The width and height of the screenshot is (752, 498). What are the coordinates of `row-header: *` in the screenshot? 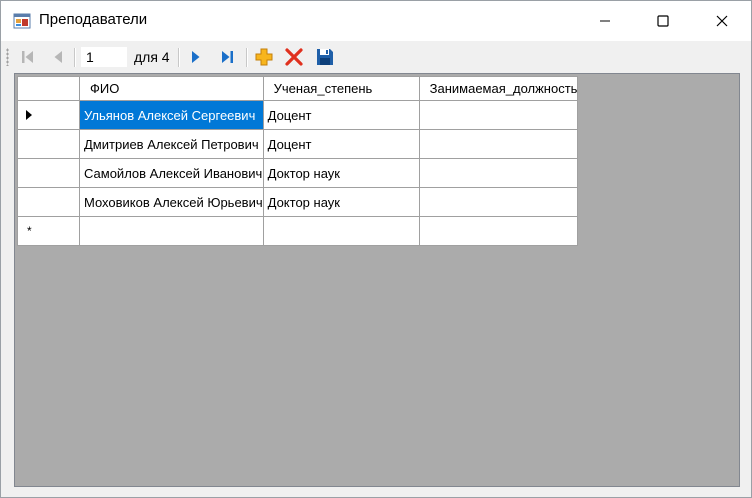 It's located at (48, 231).